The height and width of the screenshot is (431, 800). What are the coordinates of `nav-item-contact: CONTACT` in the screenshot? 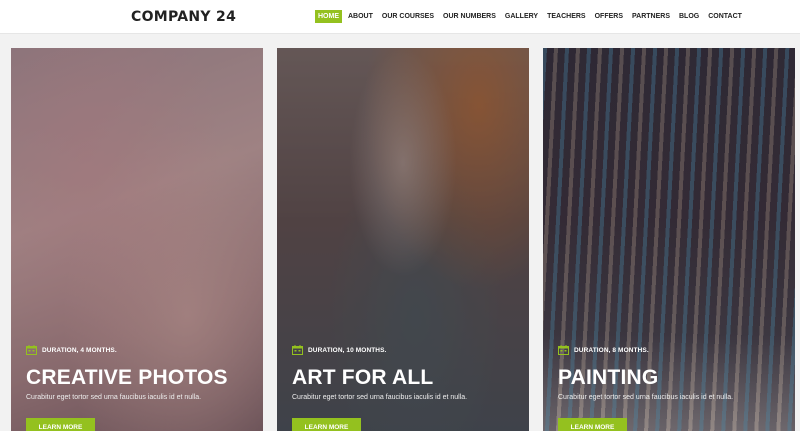 It's located at (725, 16).